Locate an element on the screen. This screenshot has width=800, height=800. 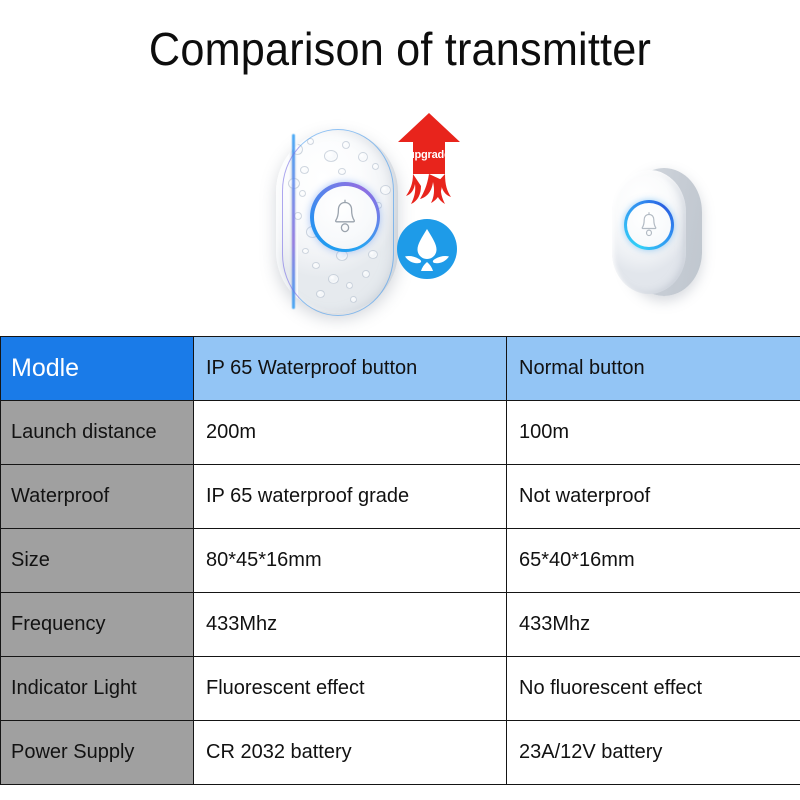
cell-waterproof-size: 80*45*16mm is located at coordinates (350, 560).